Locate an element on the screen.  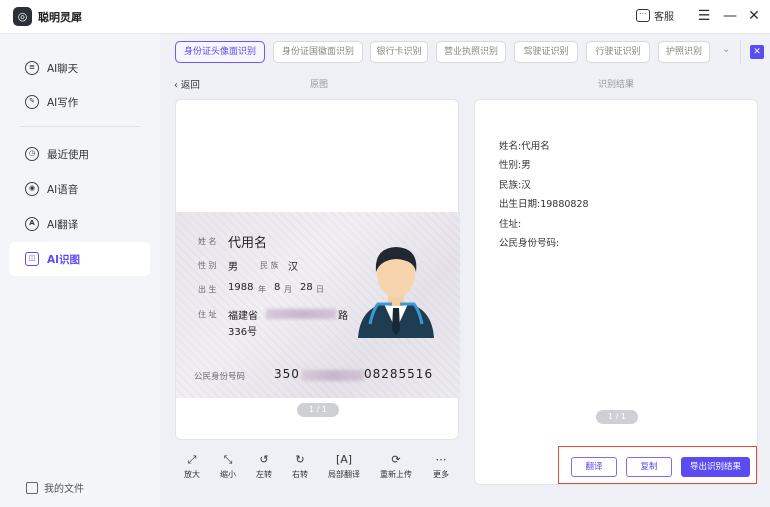
original-image-heading: 原图 is located at coordinates (319, 85).